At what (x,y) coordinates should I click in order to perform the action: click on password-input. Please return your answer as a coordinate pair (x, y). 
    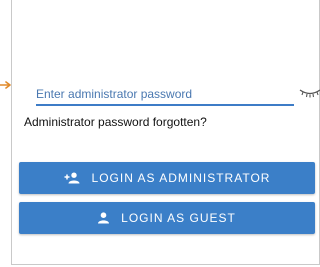
    Looking at the image, I should click on (165, 95).